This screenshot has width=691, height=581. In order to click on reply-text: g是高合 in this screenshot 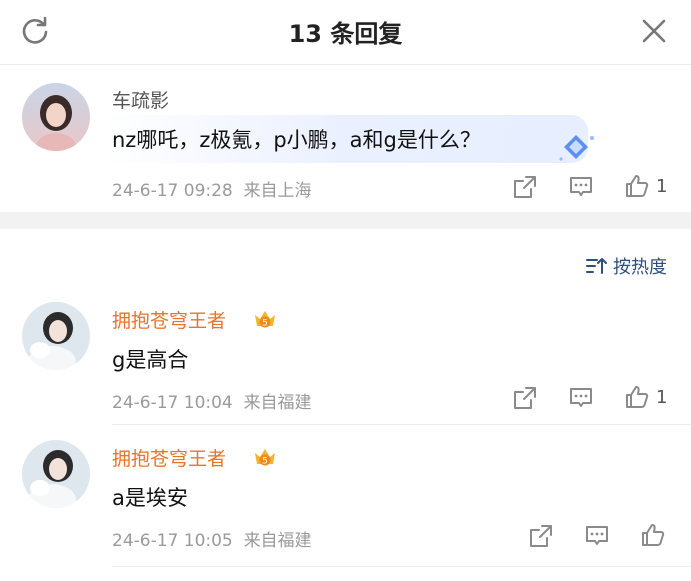, I will do `click(150, 360)`.